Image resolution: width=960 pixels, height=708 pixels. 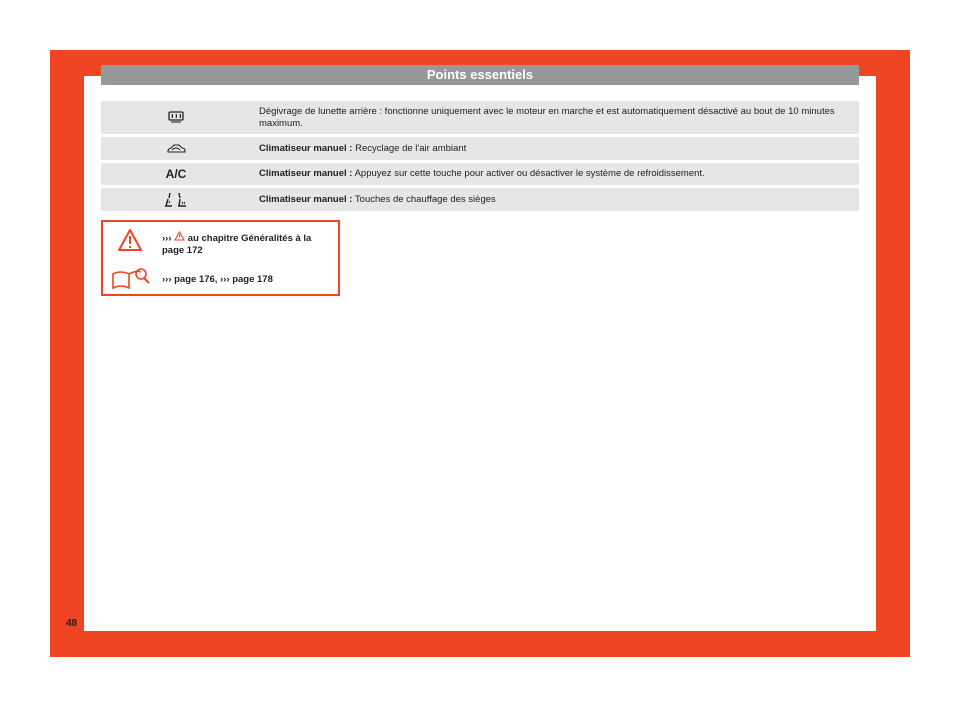 I want to click on seat-heating-icon, so click(x=176, y=200).